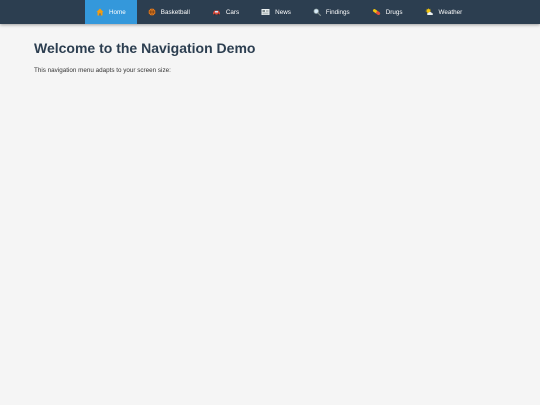  I want to click on pill-icon, so click(376, 12).